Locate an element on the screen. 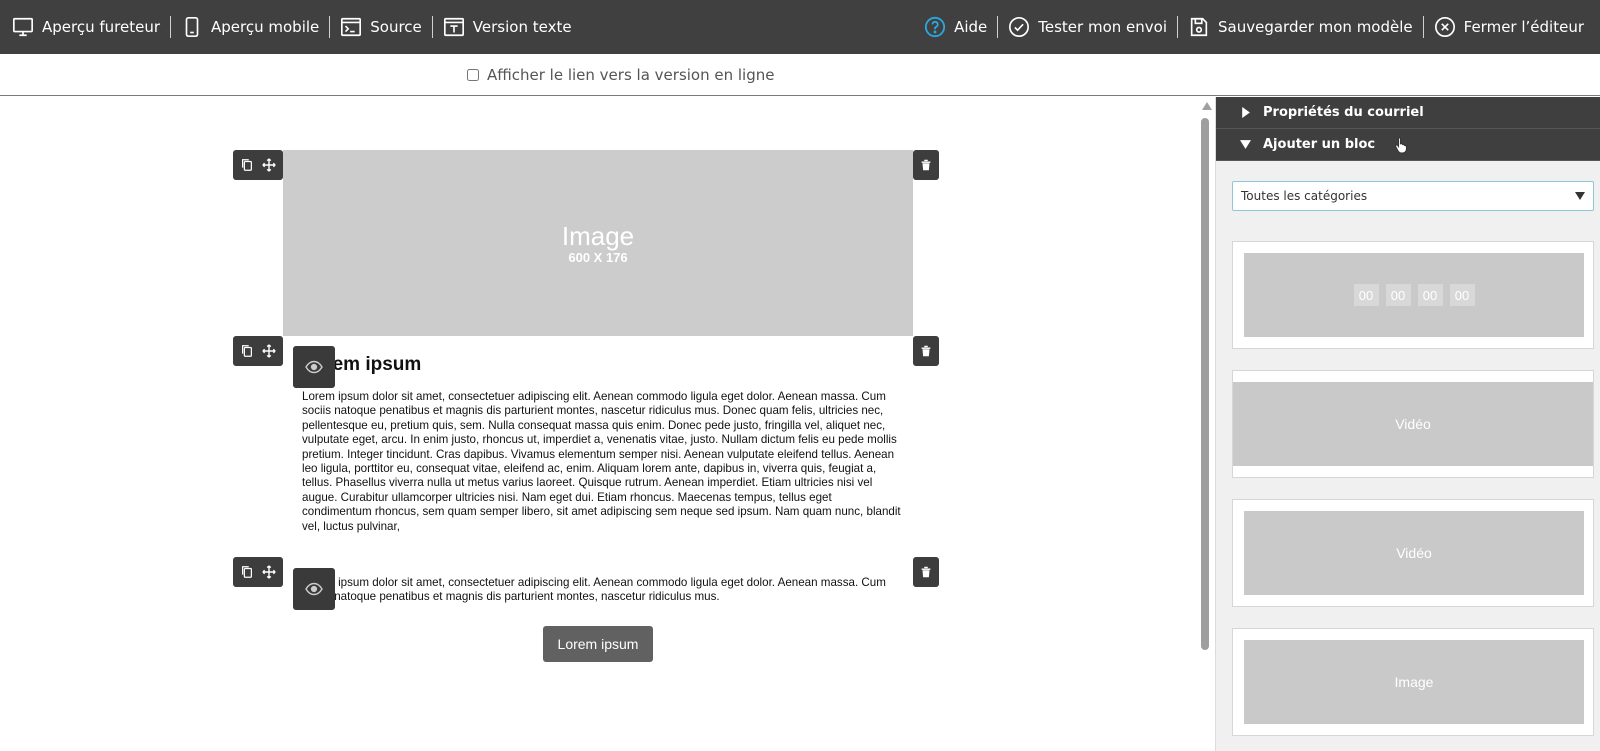 The image size is (1600, 751). category-select-value: Toutes les catégories is located at coordinates (1304, 196).